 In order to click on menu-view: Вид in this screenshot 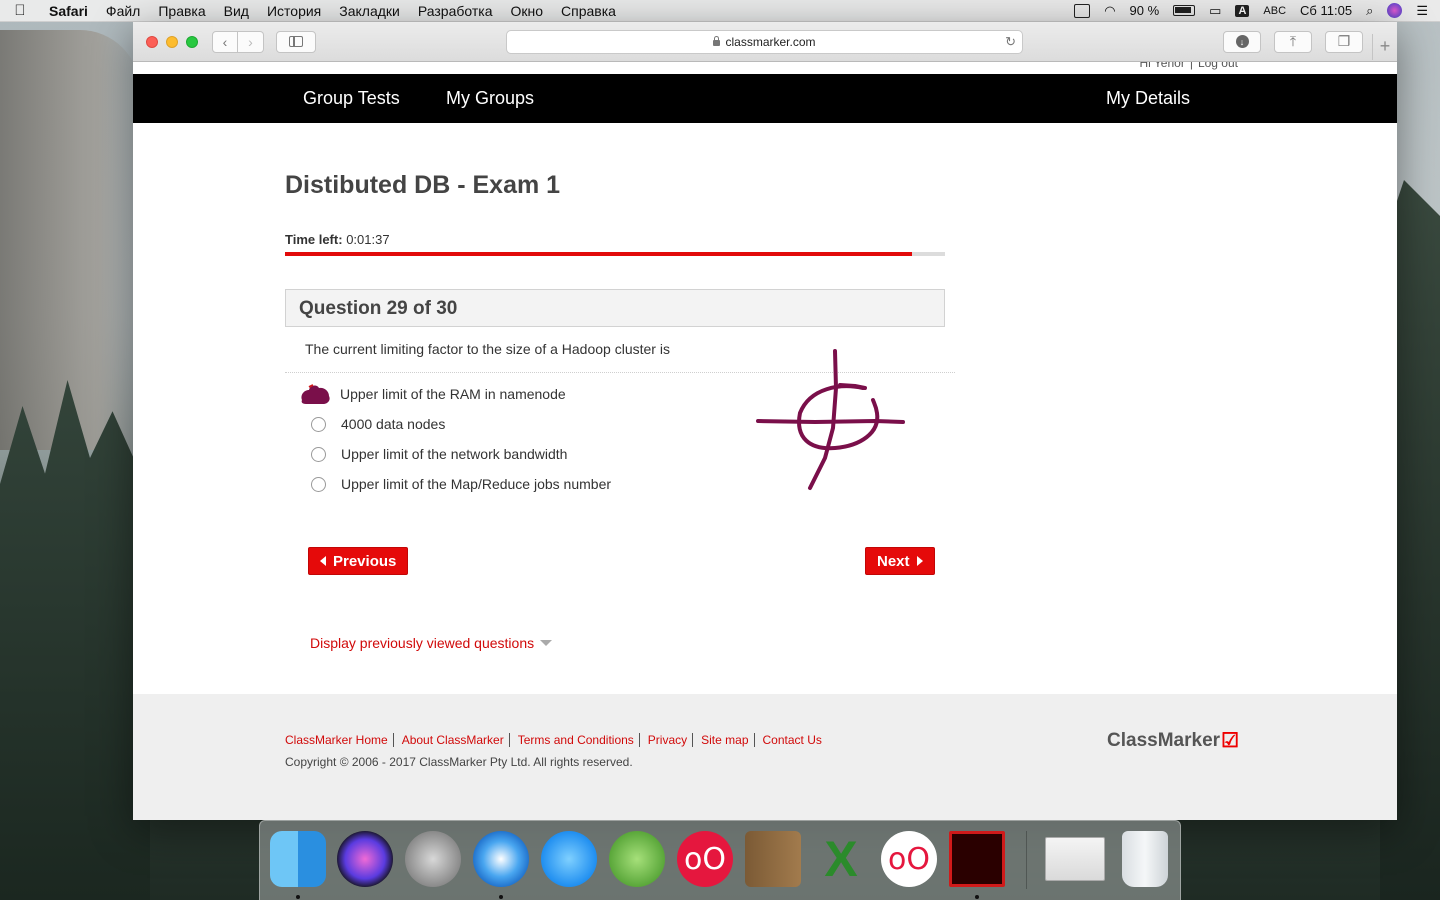, I will do `click(236, 11)`.